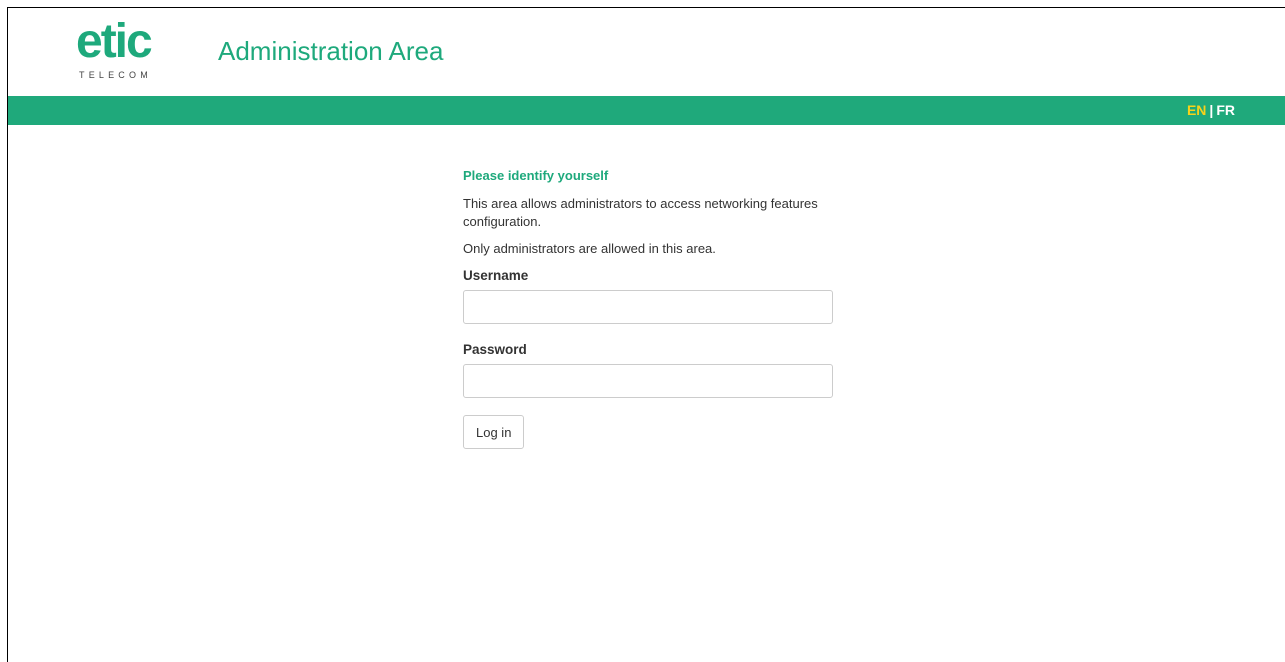 This screenshot has height=662, width=1285. I want to click on language-fr-link: FR, so click(1225, 110).